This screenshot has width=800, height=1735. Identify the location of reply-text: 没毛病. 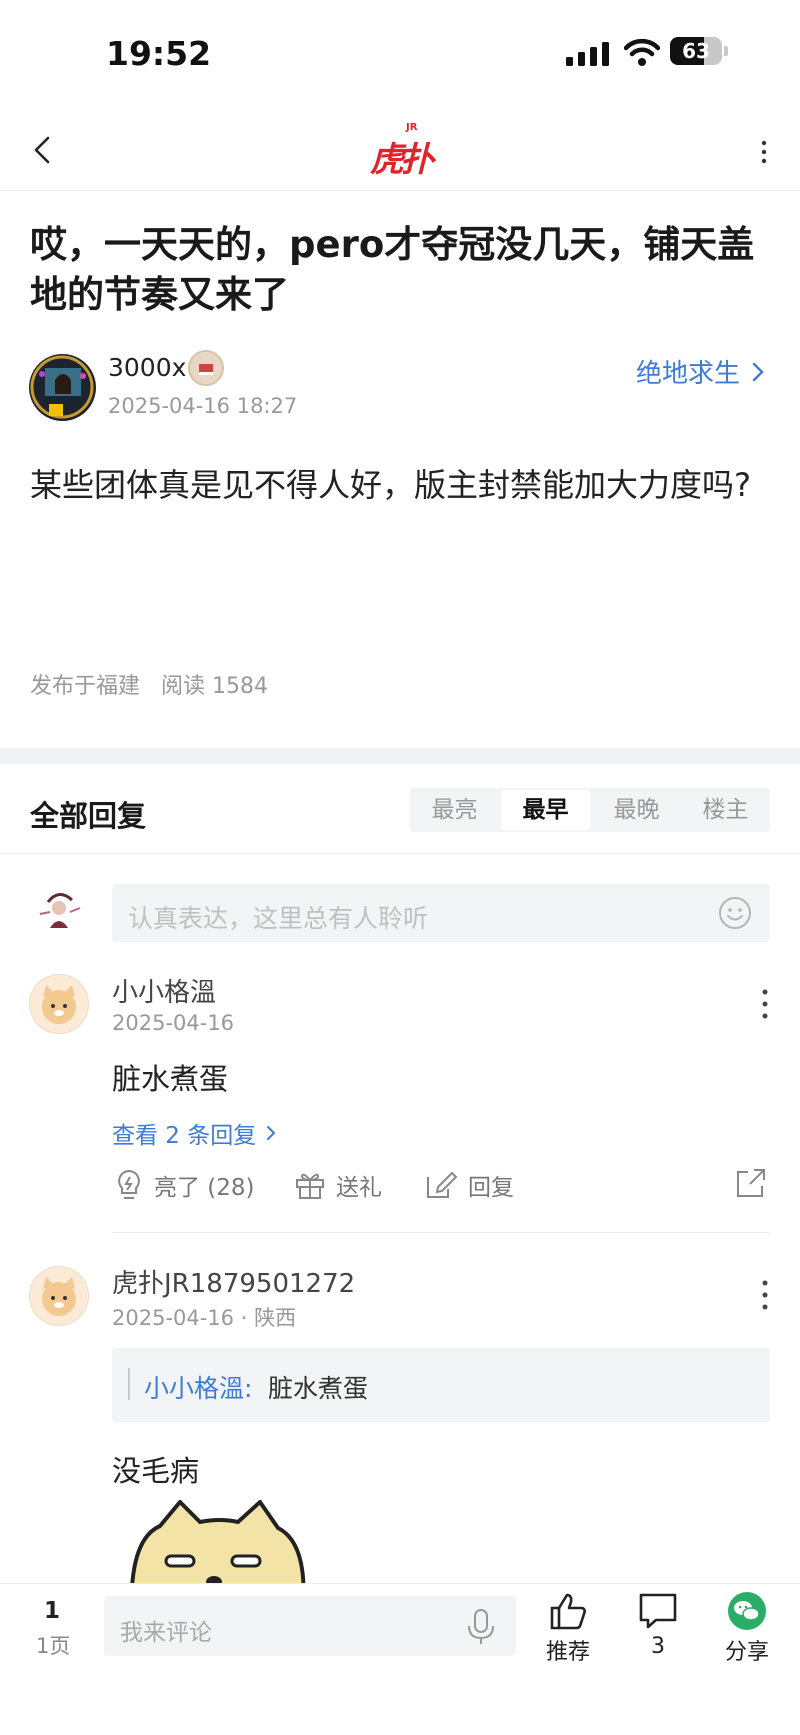
(156, 1471).